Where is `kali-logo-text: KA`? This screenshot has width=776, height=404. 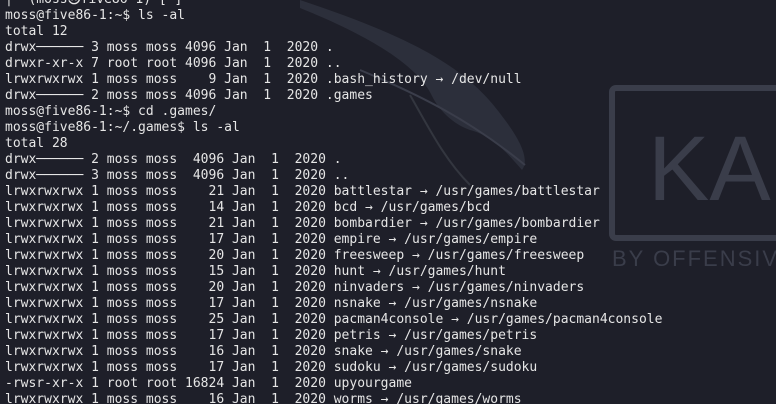 kali-logo-text: KA is located at coordinates (709, 169).